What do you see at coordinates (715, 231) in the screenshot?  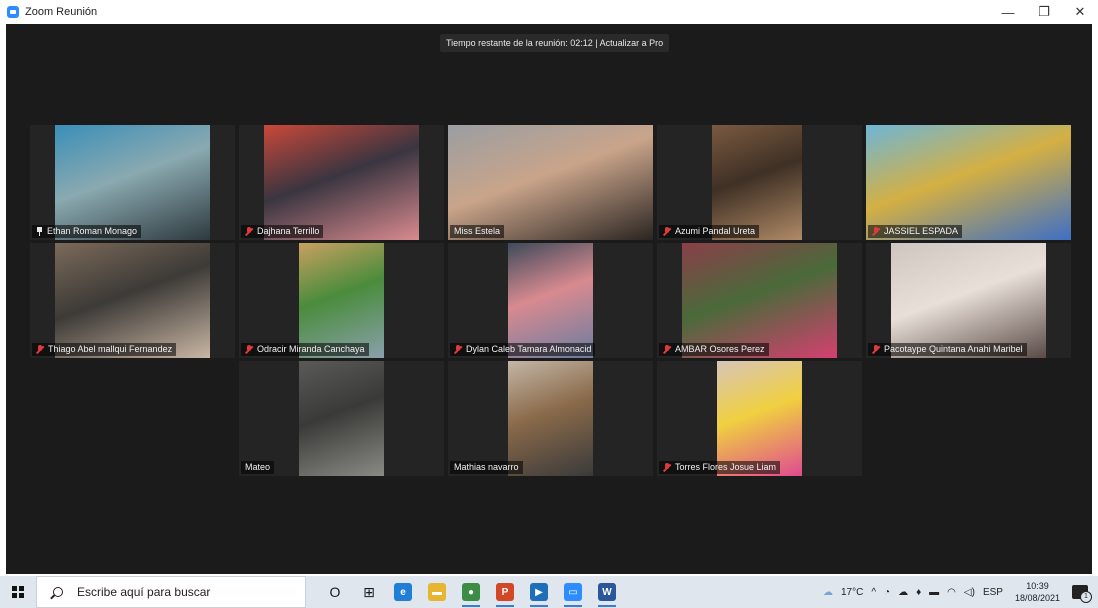 I see `participant-name: Azumi Pandal Ureta` at bounding box center [715, 231].